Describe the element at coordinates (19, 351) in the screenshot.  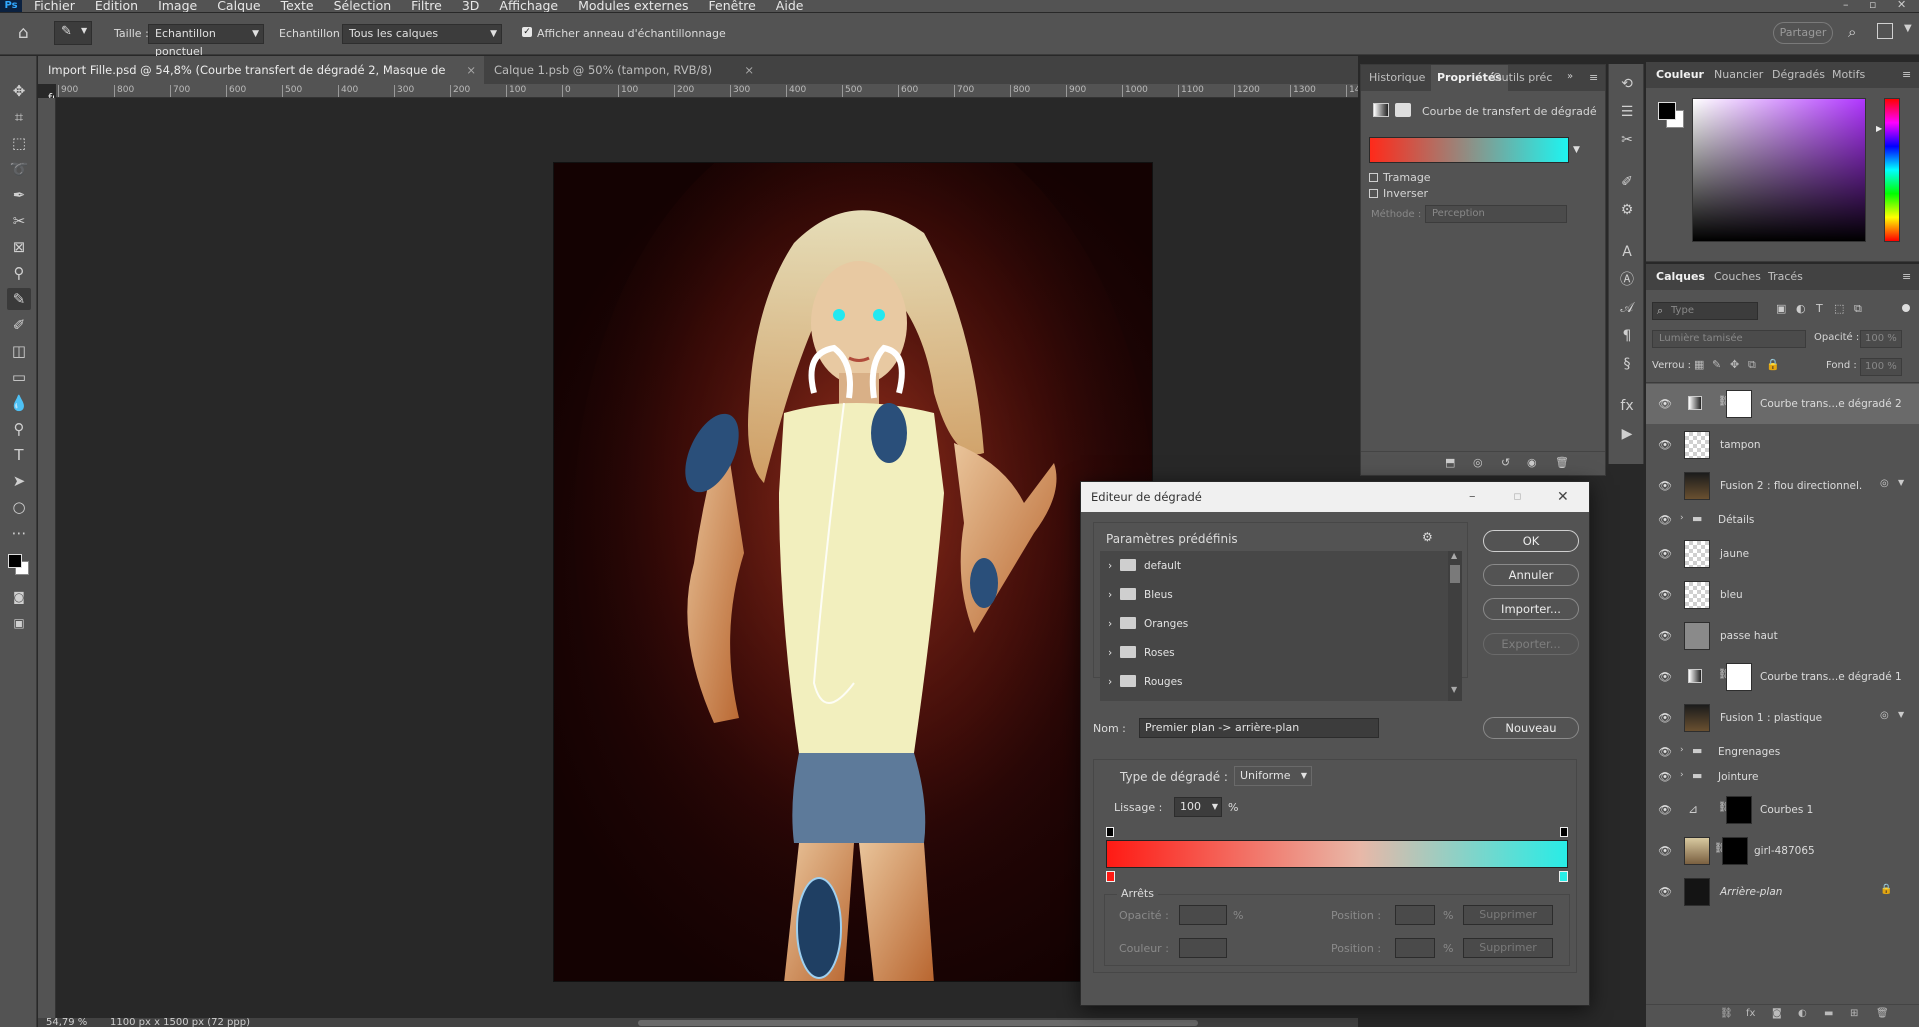
I see `eraser-tool-icon: ◫` at that location.